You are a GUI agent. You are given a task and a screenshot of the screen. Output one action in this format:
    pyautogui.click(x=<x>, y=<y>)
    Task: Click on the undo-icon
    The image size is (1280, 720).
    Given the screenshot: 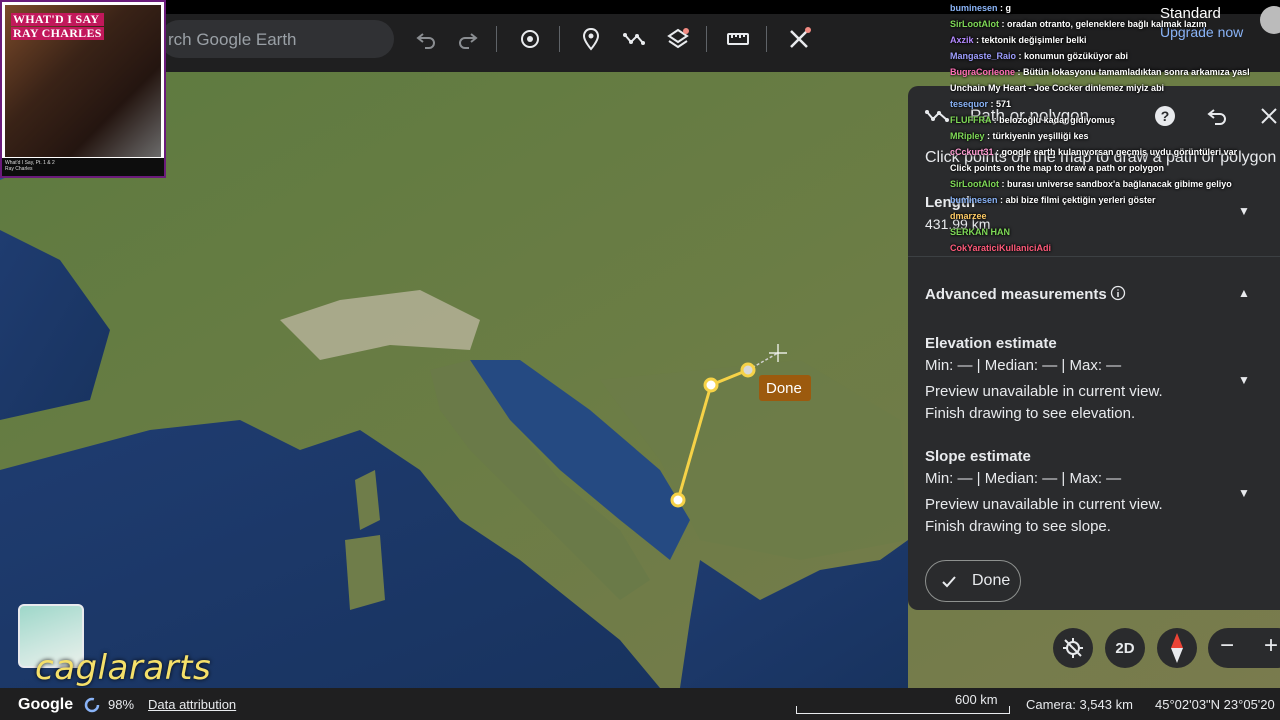 What is the action you would take?
    pyautogui.click(x=426, y=39)
    